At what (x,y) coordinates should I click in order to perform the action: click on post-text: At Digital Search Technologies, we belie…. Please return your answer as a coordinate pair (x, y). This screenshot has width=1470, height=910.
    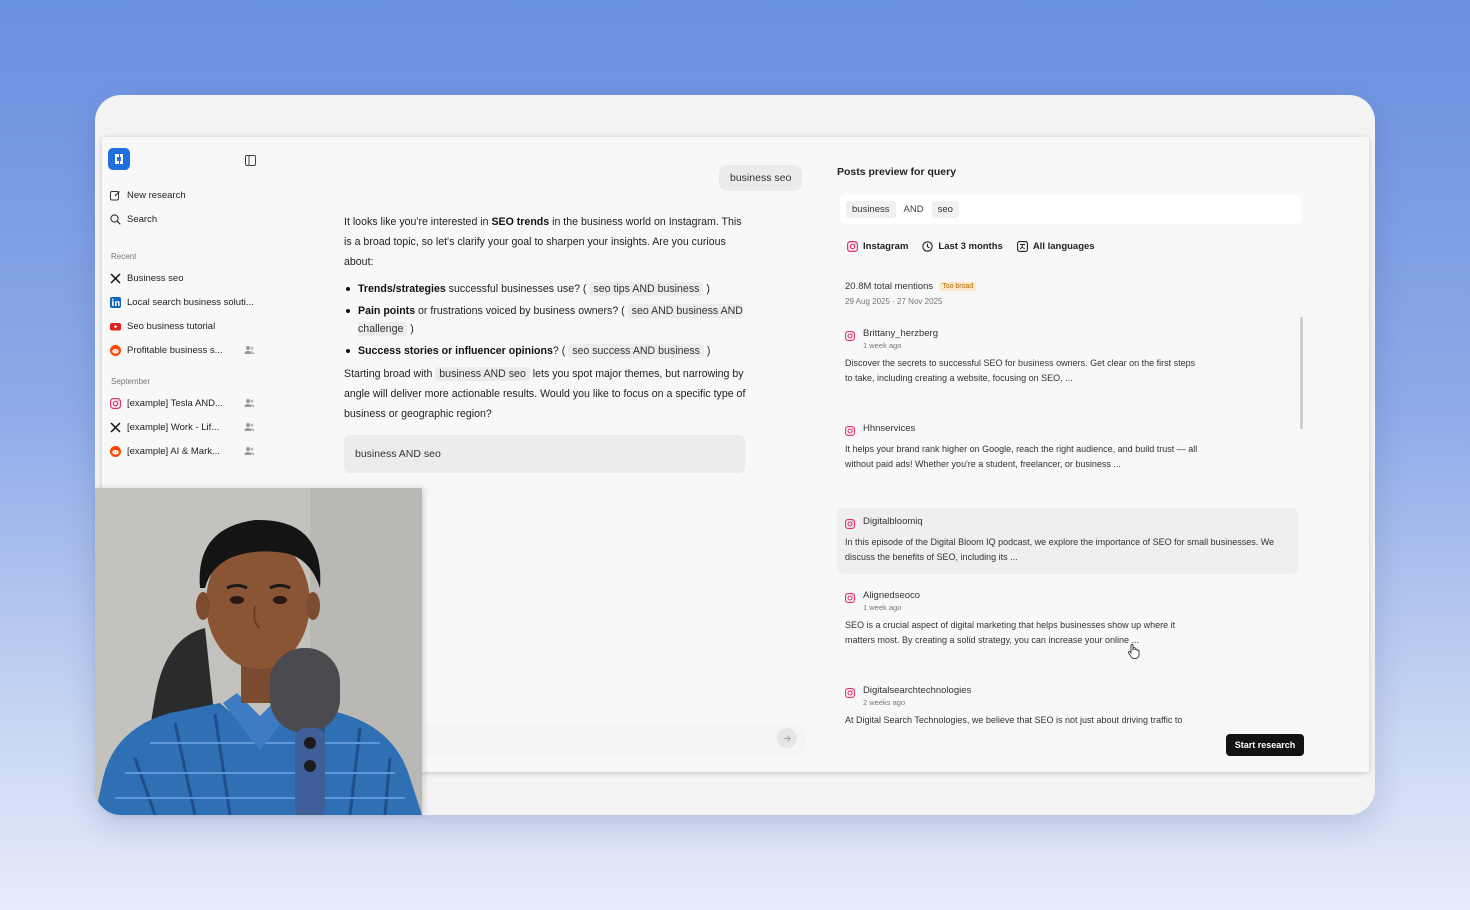
    Looking at the image, I should click on (1014, 720).